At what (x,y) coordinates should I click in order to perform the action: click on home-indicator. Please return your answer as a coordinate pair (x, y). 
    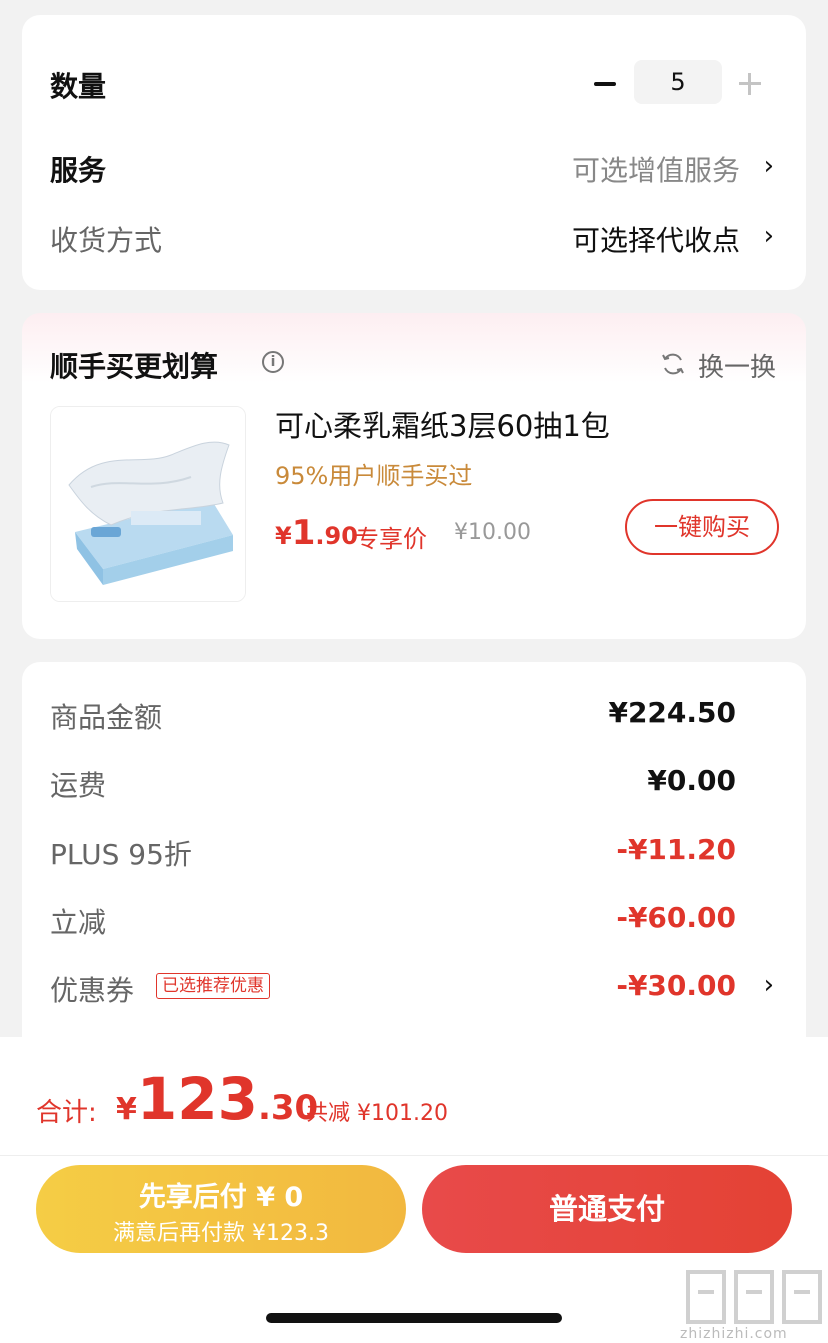
    Looking at the image, I should click on (414, 1318).